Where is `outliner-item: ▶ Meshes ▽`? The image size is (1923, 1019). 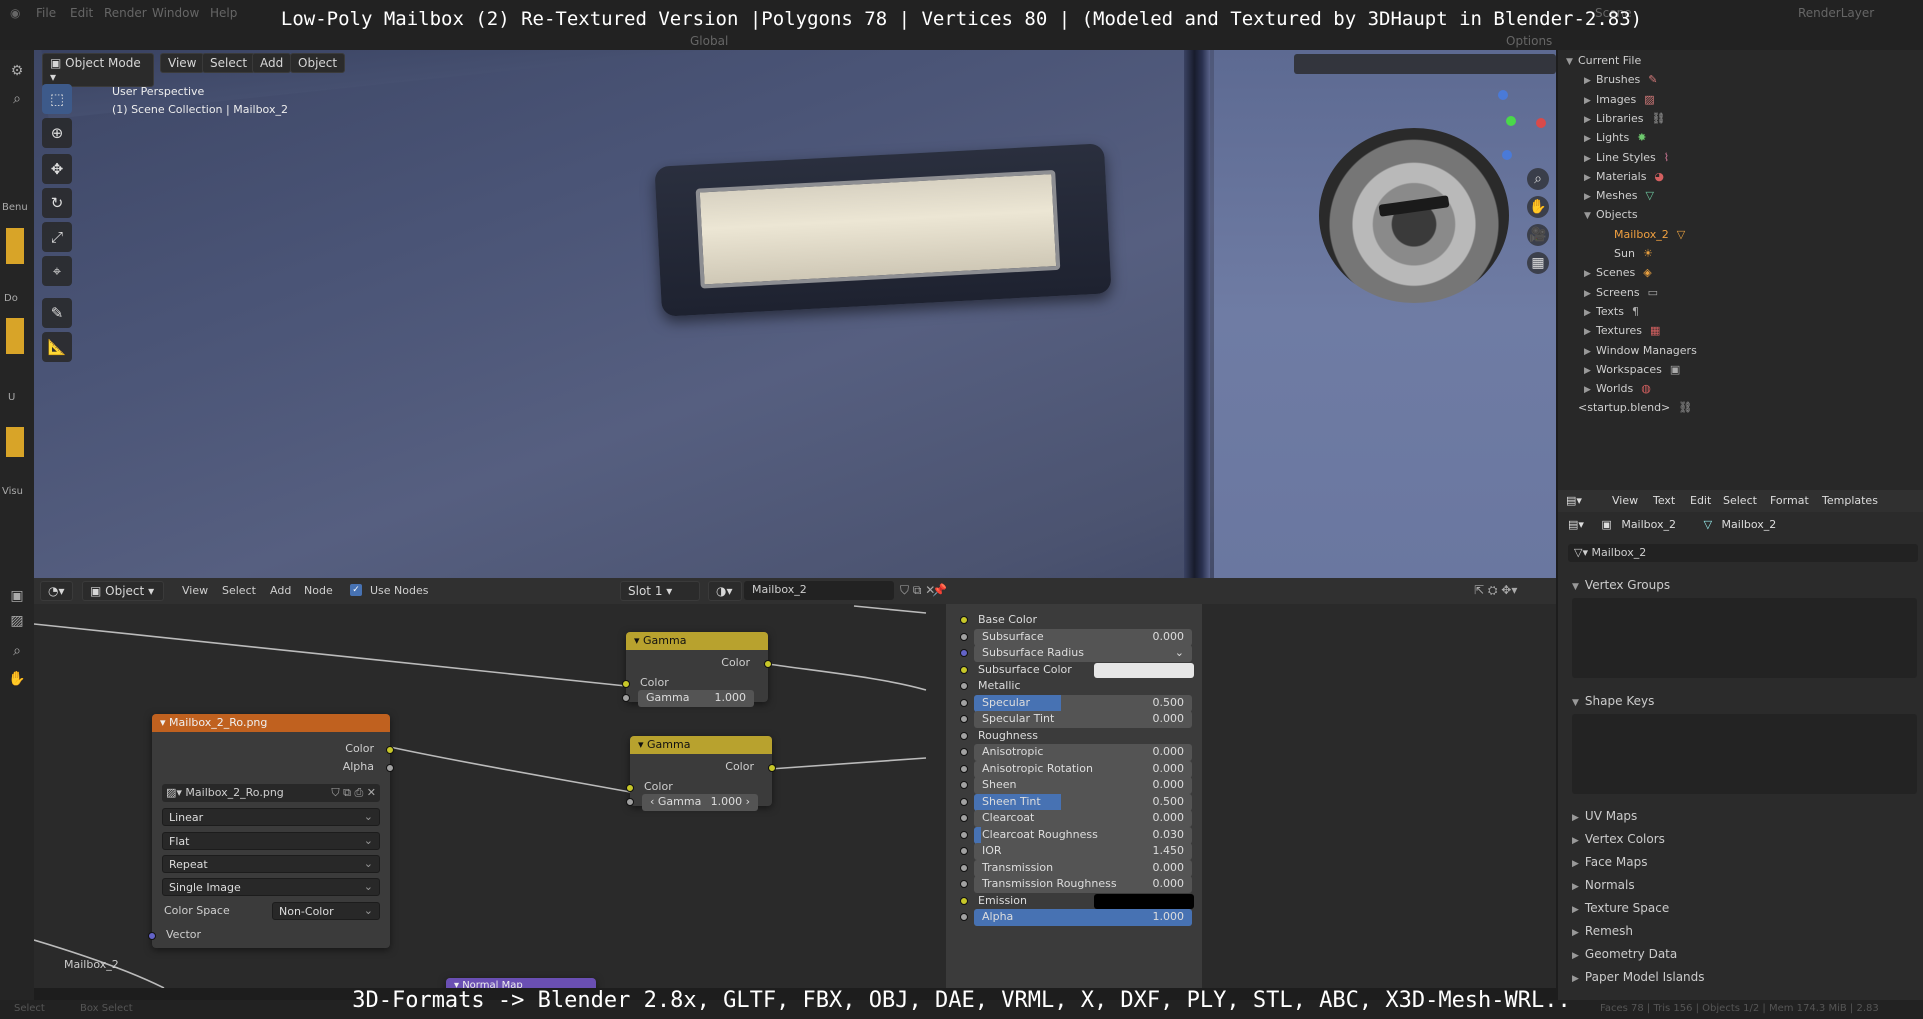
outliner-item: ▶ Meshes ▽ is located at coordinates (1619, 197).